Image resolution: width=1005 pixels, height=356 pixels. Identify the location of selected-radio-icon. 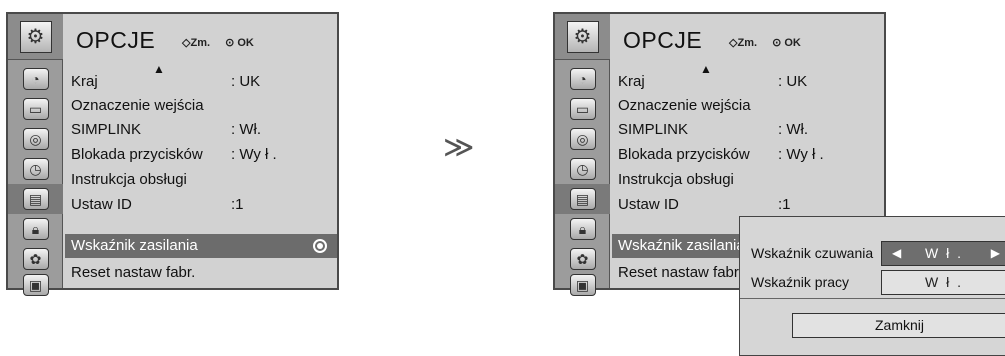
(320, 246).